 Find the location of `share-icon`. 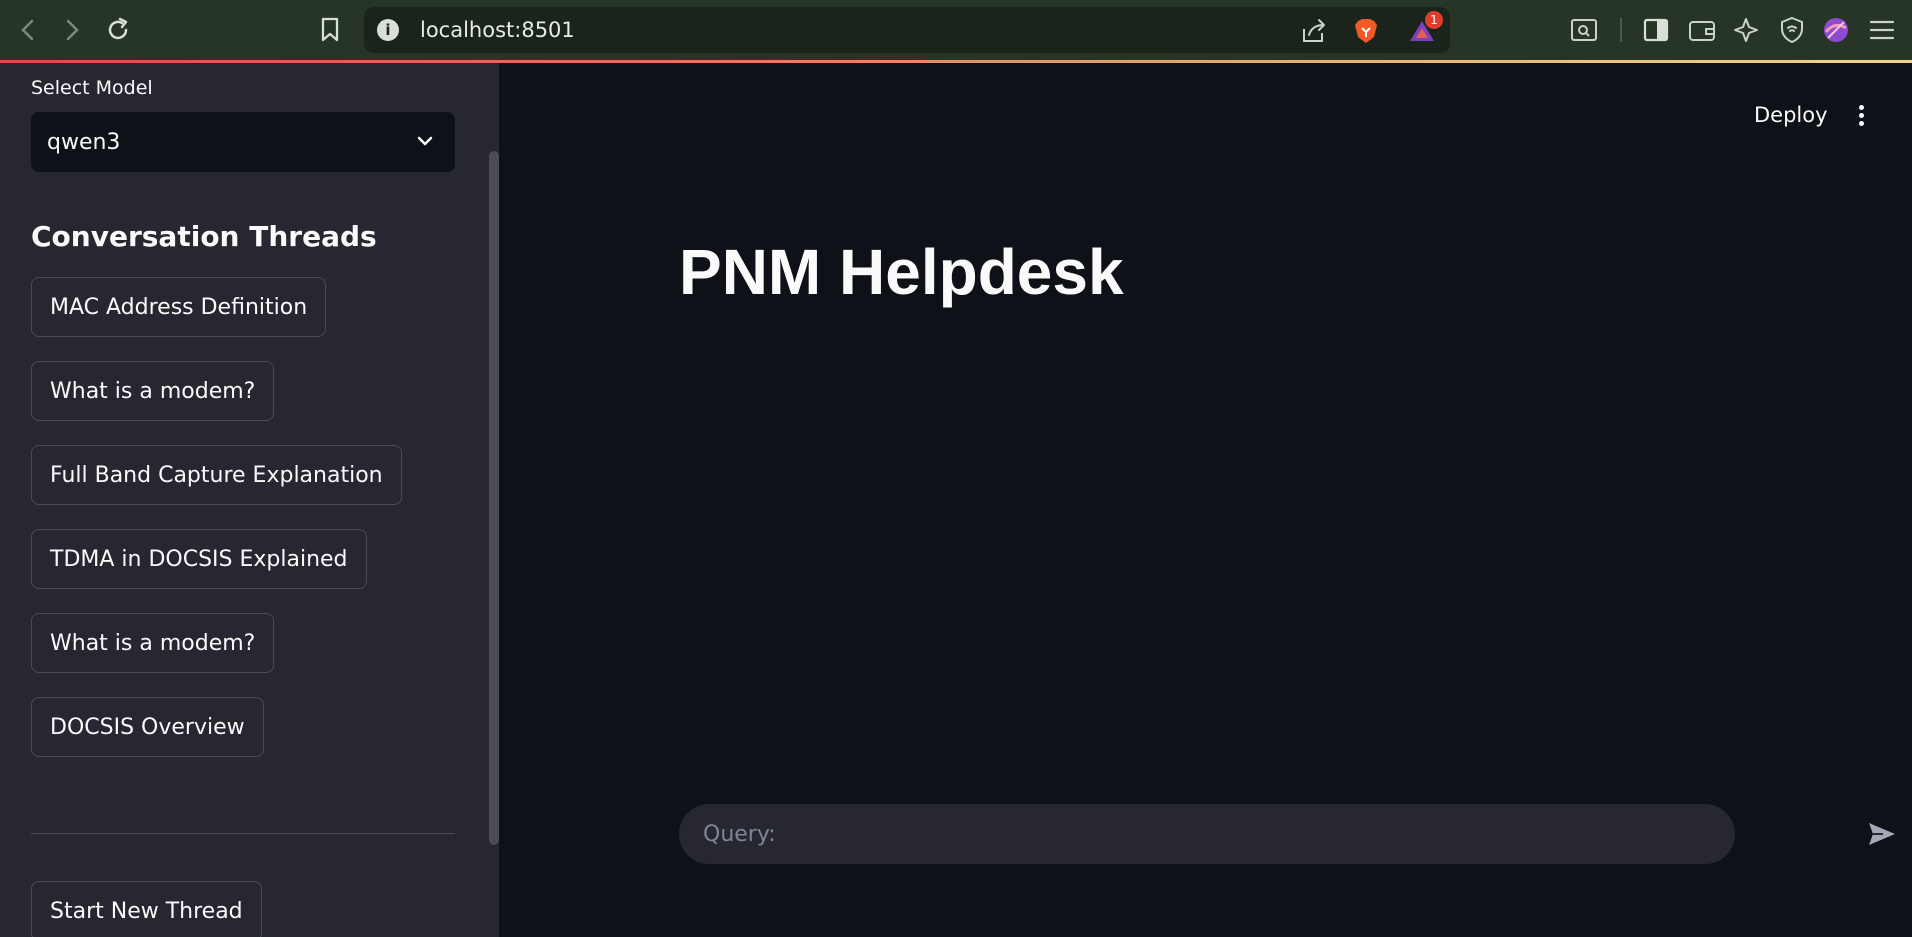

share-icon is located at coordinates (1314, 31).